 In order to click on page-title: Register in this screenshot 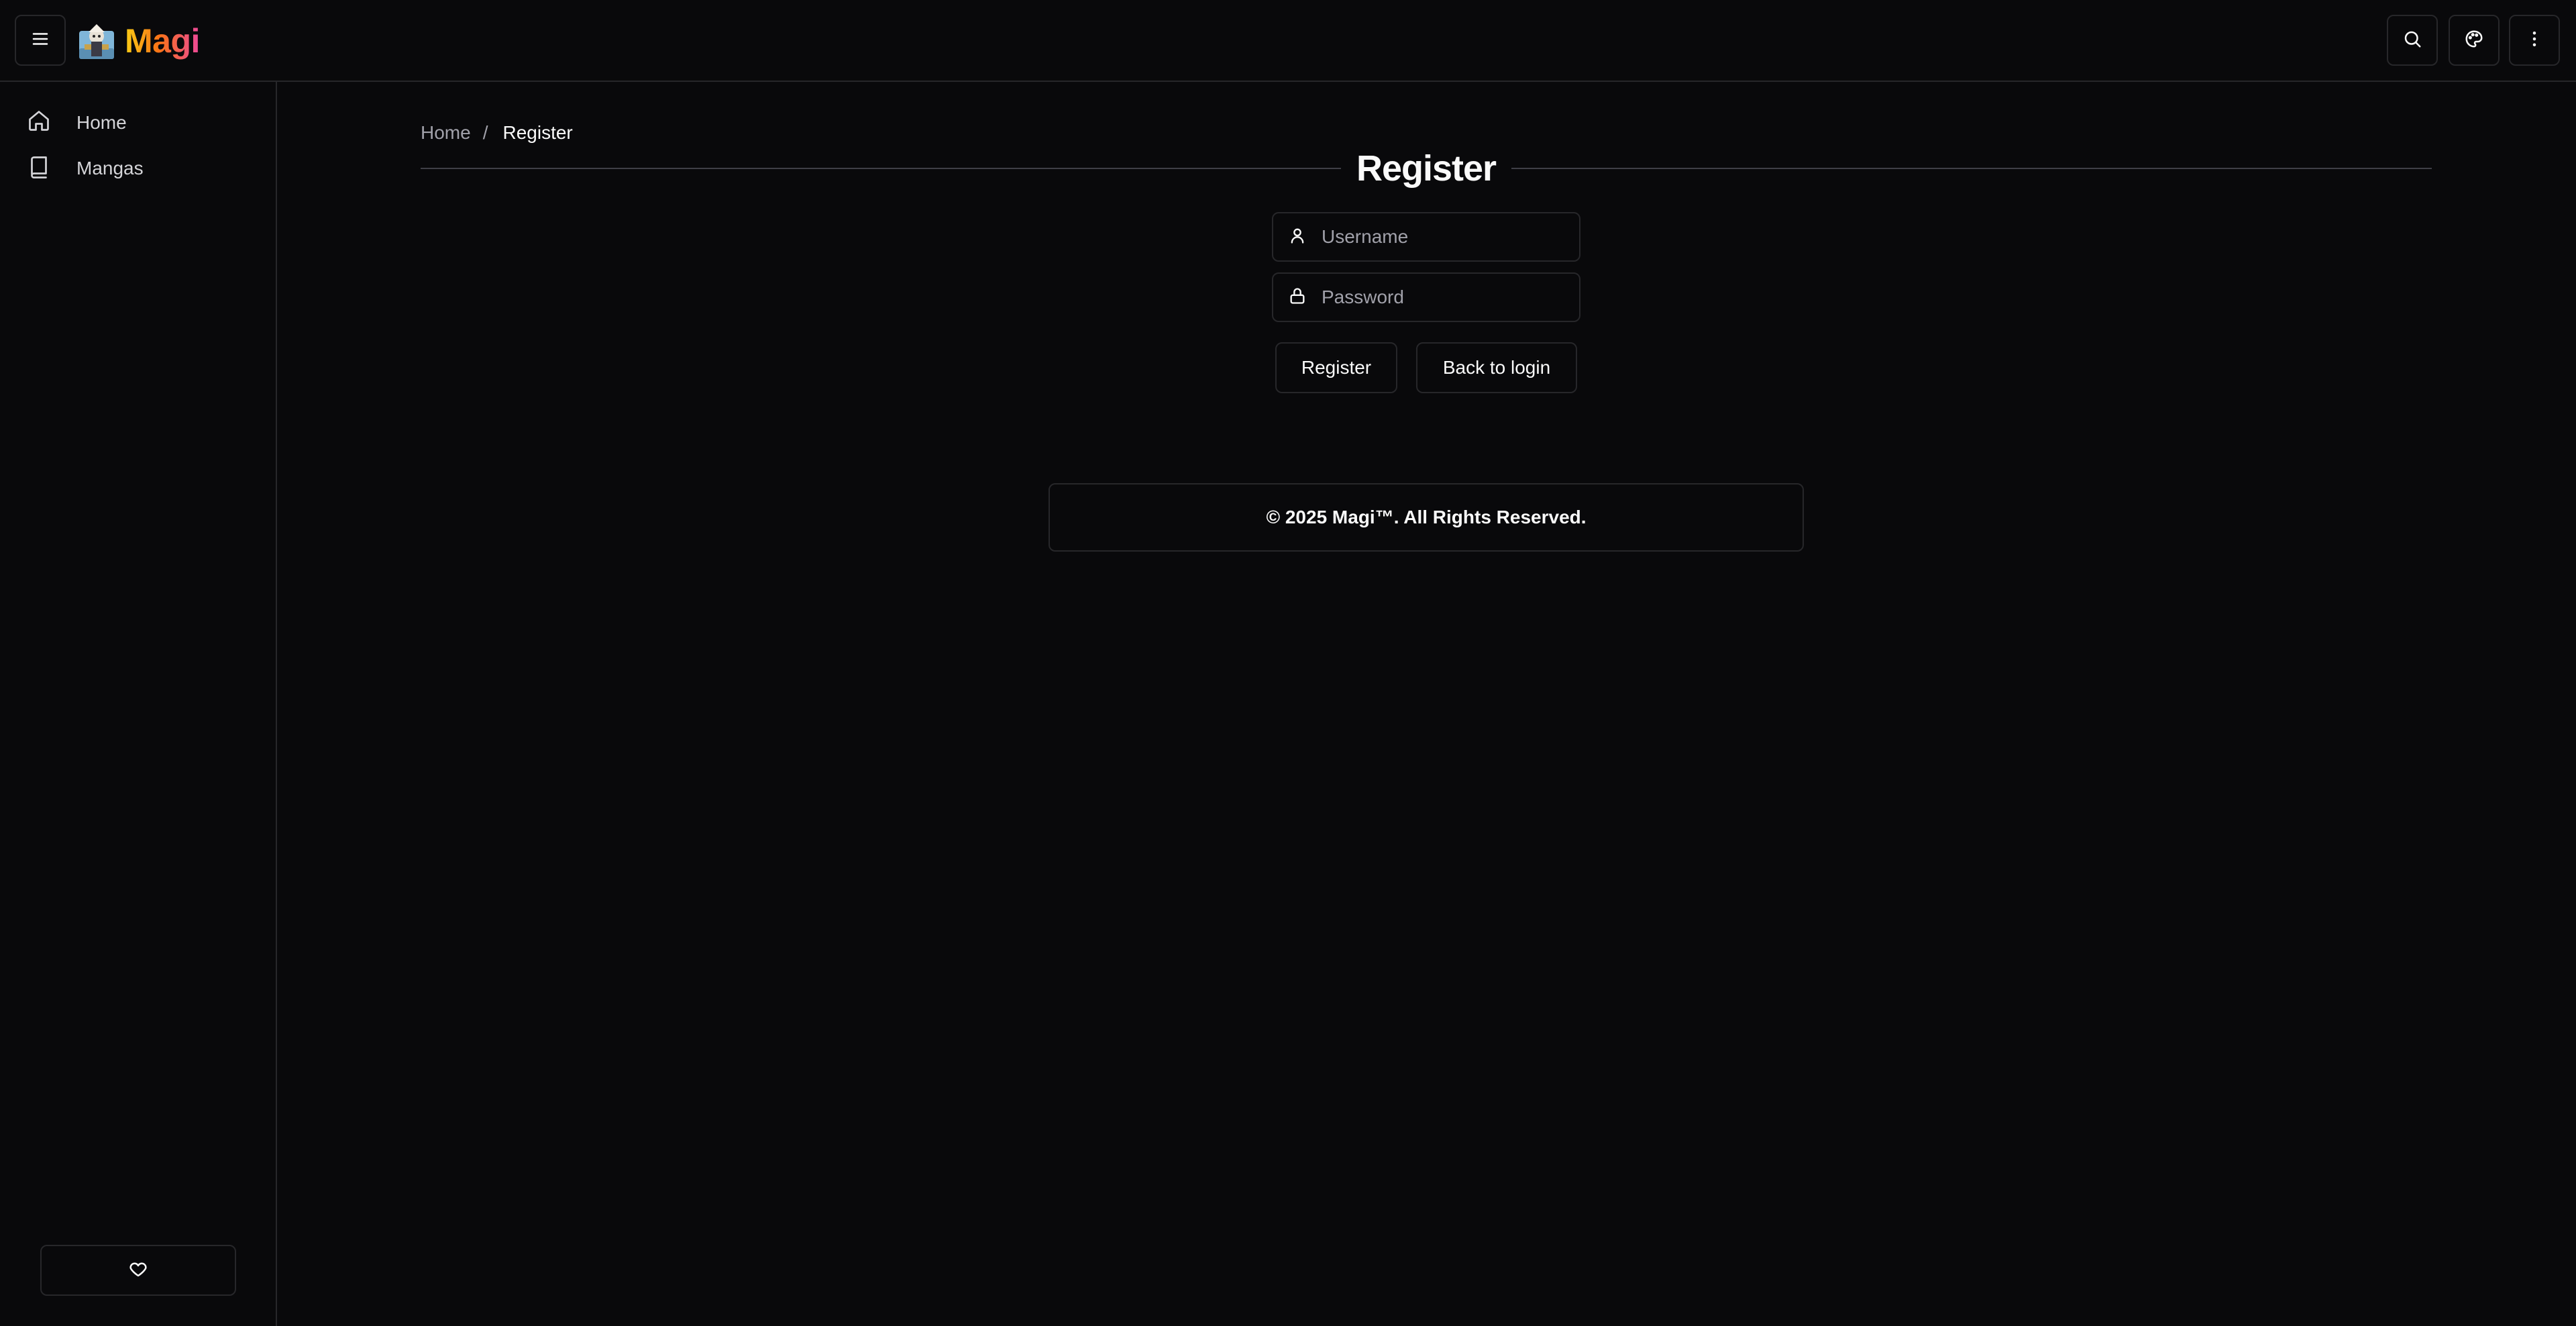, I will do `click(1426, 168)`.